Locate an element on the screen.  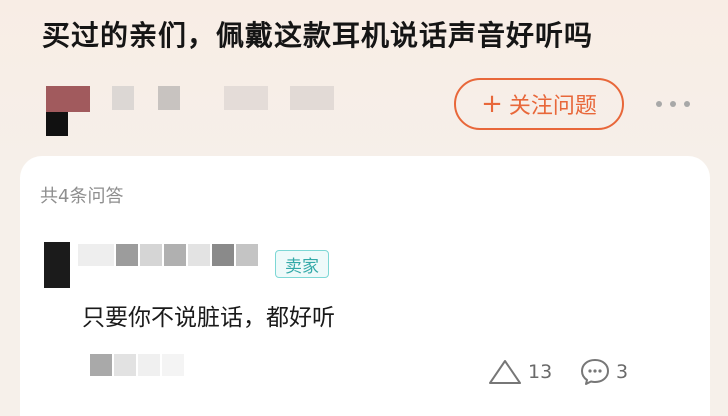
answerer-avatar is located at coordinates (57, 265).